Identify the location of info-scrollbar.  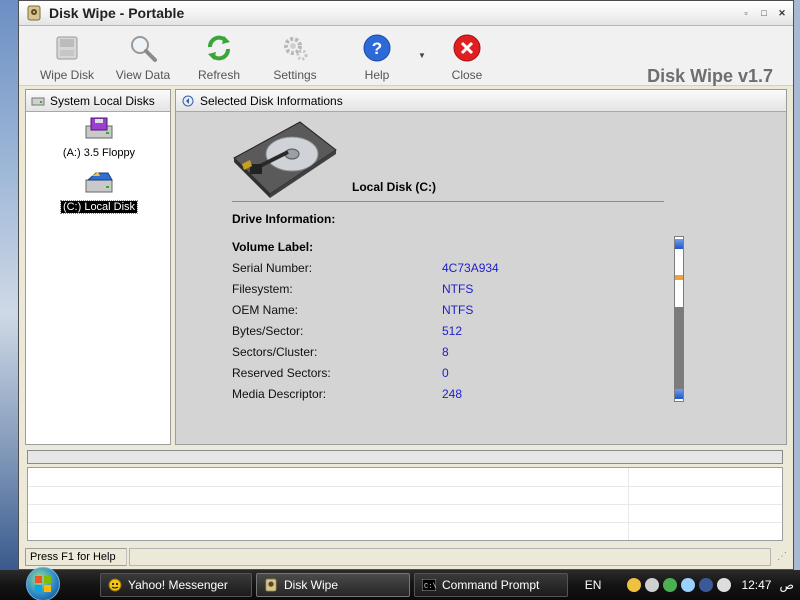
(679, 319).